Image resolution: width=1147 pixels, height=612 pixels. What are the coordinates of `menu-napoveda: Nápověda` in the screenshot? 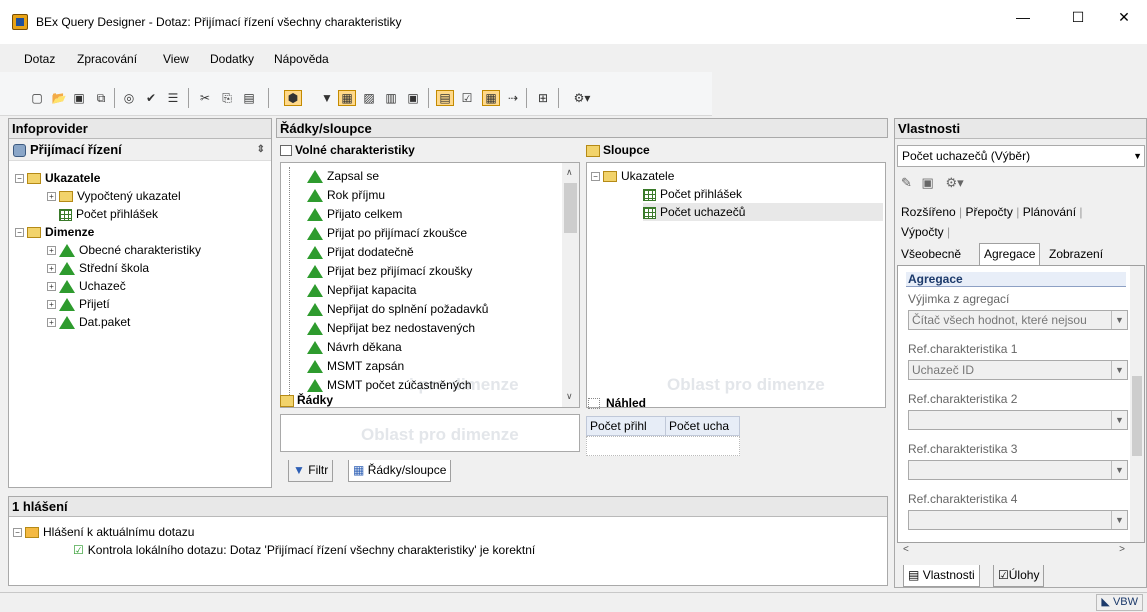 It's located at (301, 59).